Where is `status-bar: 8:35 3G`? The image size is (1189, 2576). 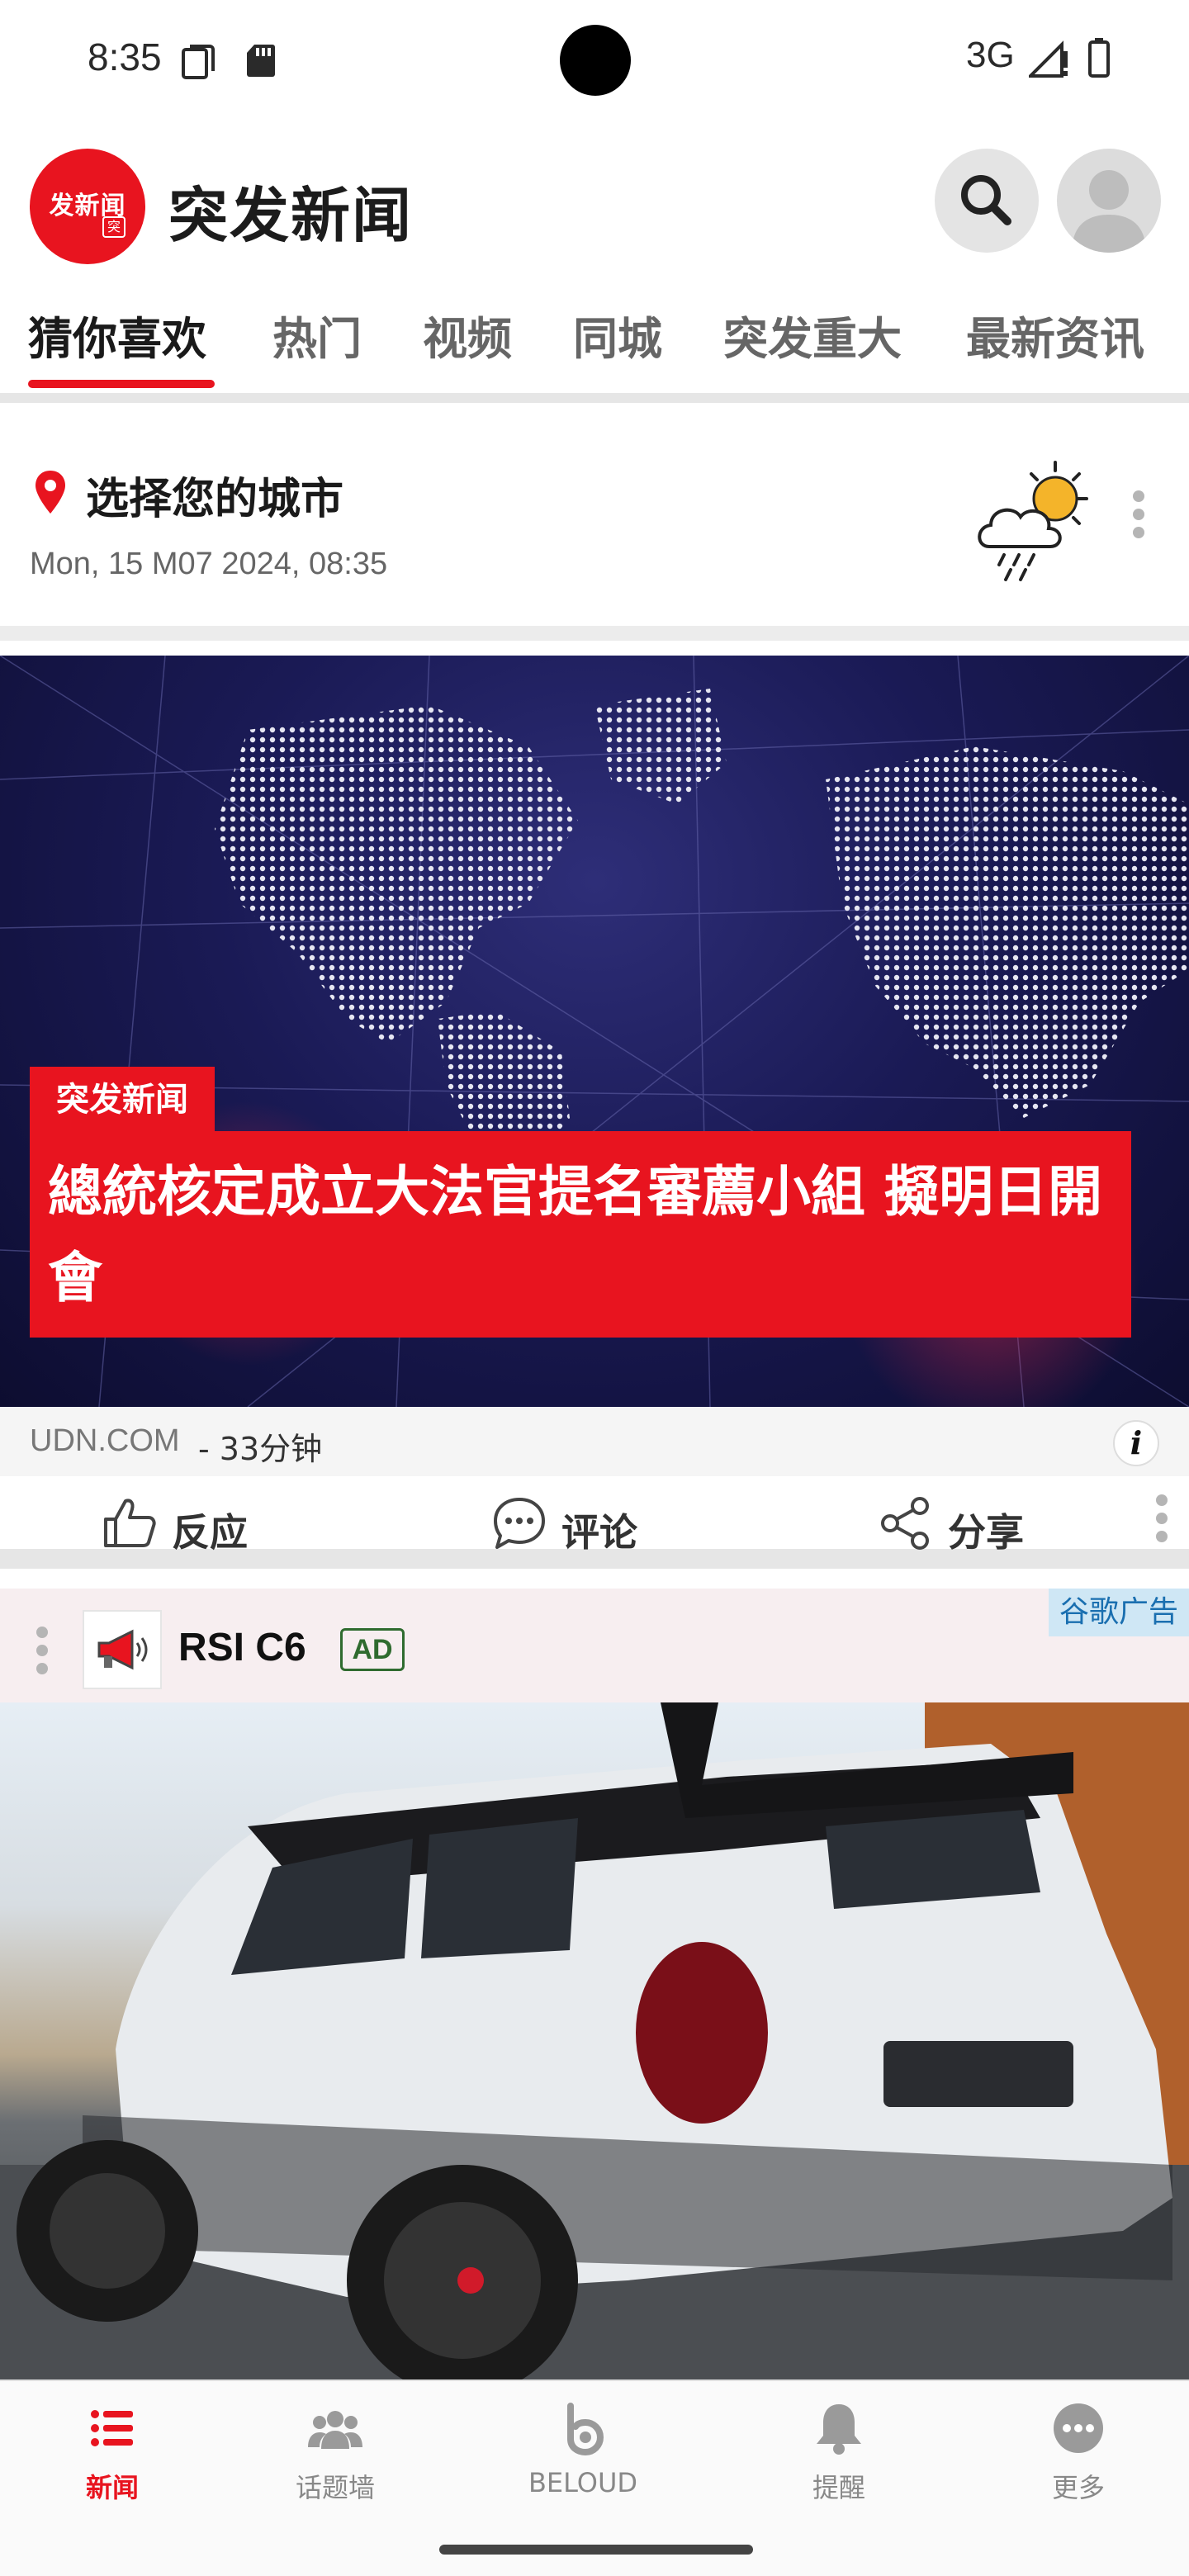 status-bar: 8:35 3G is located at coordinates (594, 58).